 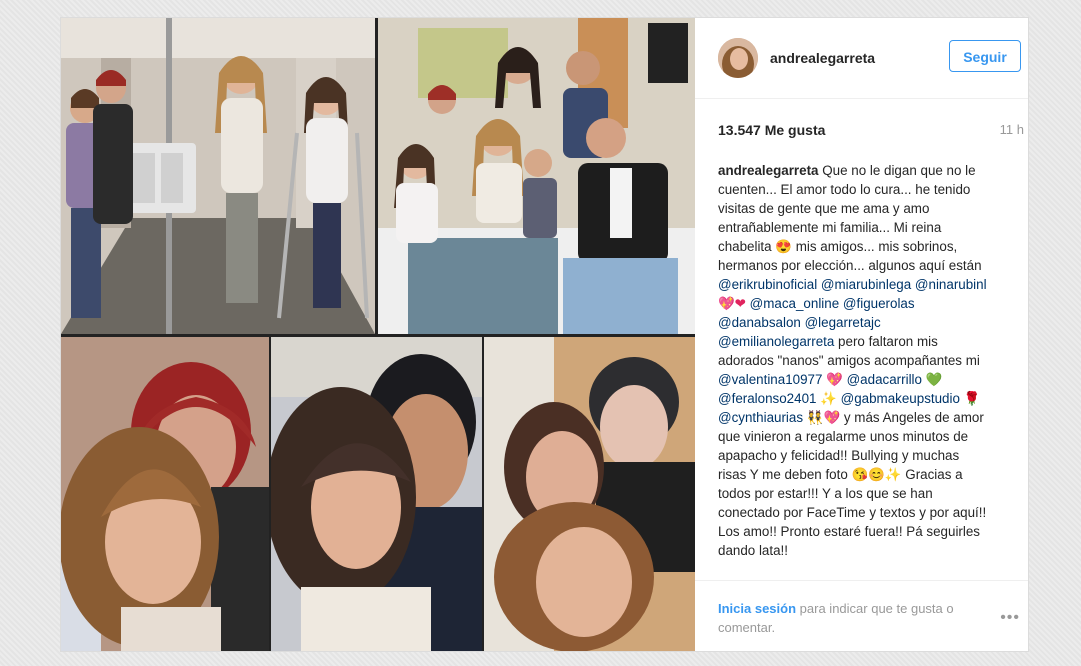 What do you see at coordinates (795, 303) in the screenshot?
I see `mention-link: @maca_online` at bounding box center [795, 303].